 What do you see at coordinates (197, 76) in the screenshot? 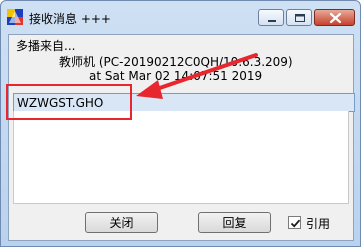
I see `annotation-arrow-icon` at bounding box center [197, 76].